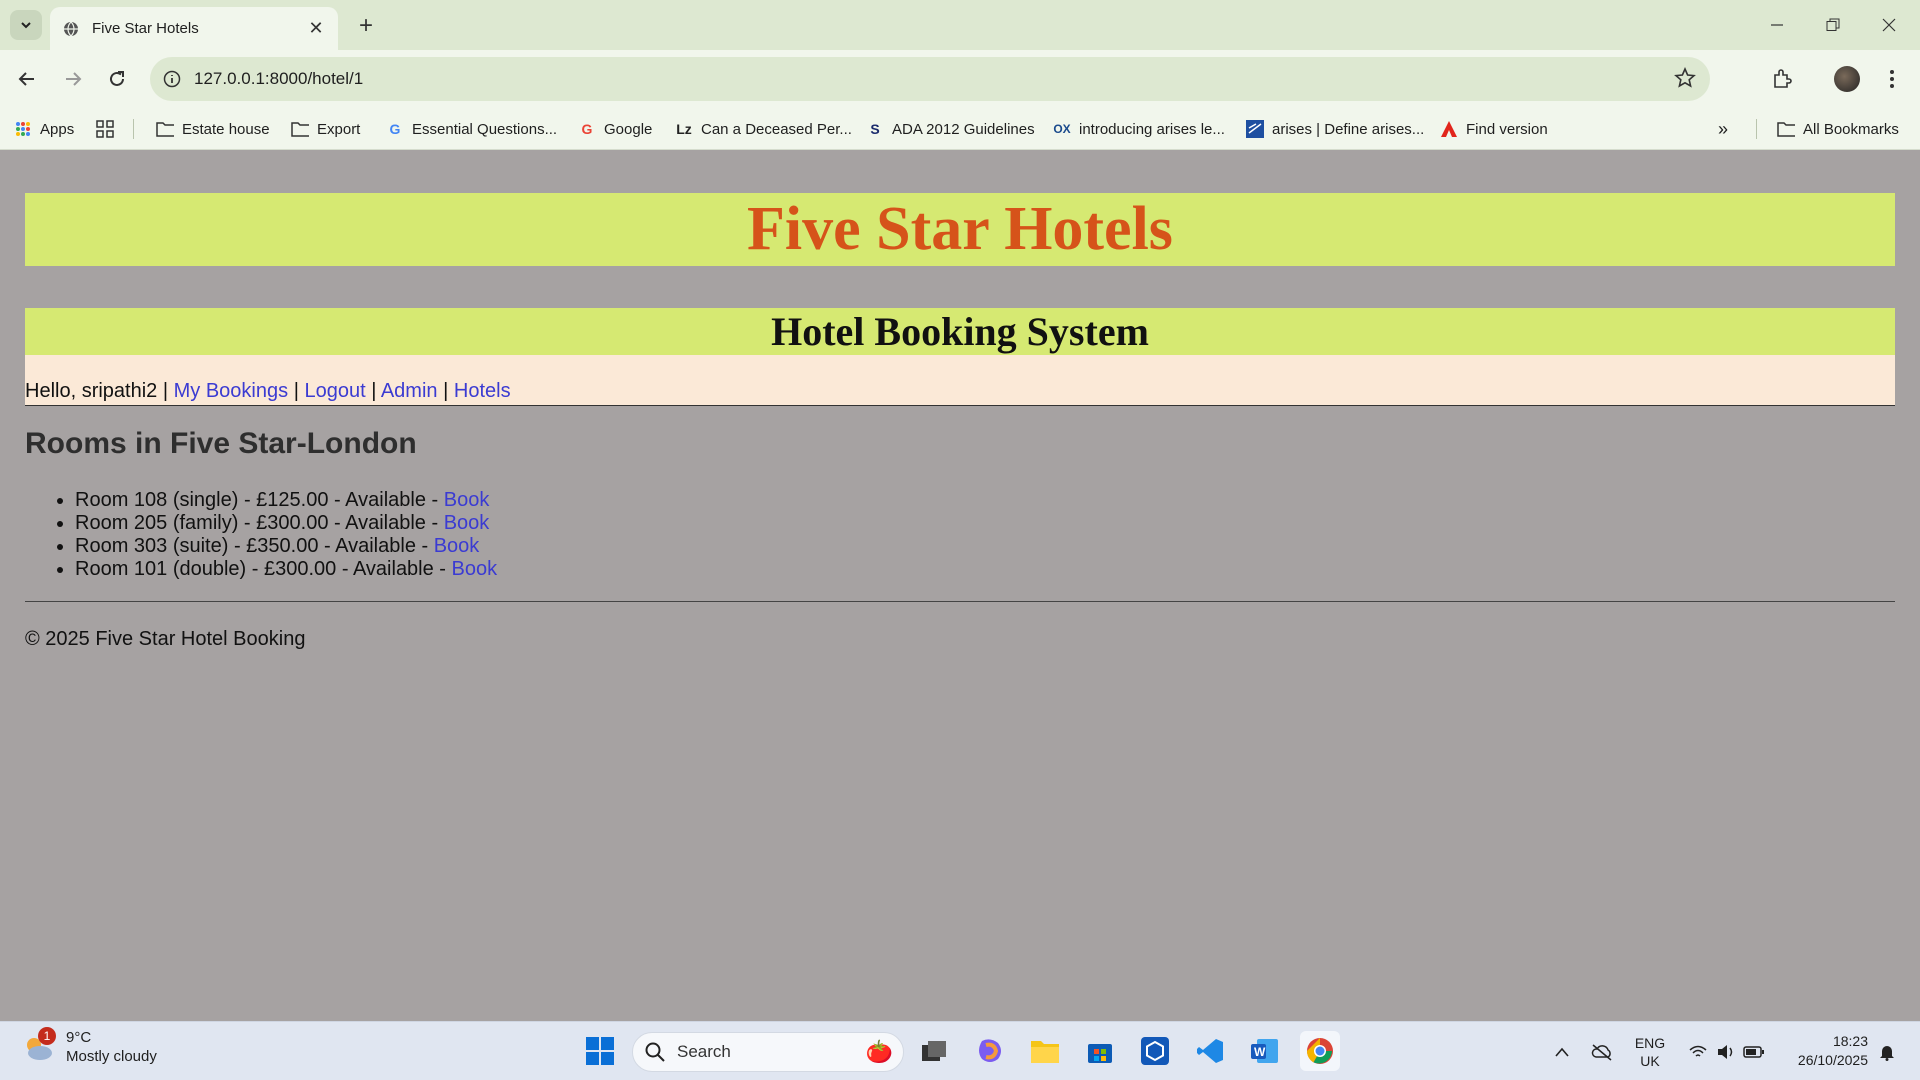 This screenshot has height=1080, width=1920. What do you see at coordinates (1850, 1041) in the screenshot?
I see `clock-time: 18:23` at bounding box center [1850, 1041].